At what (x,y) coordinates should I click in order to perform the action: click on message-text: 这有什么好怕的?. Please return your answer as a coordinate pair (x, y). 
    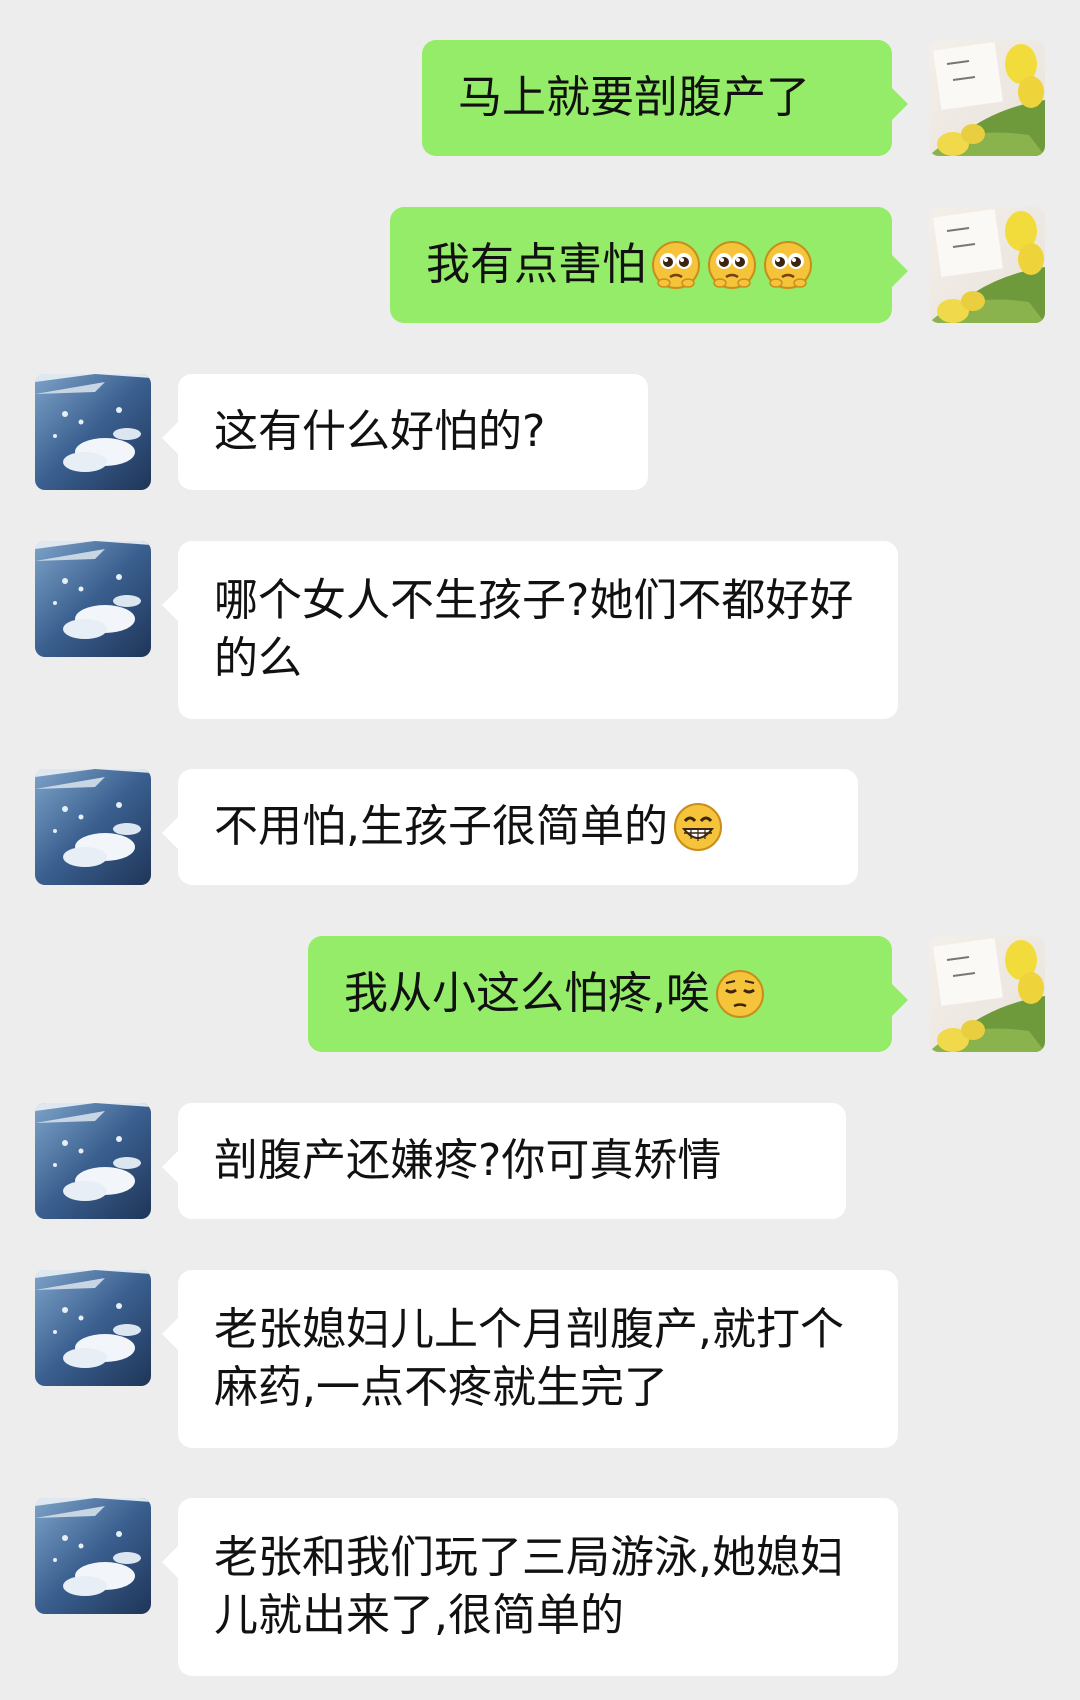
    Looking at the image, I should click on (380, 431).